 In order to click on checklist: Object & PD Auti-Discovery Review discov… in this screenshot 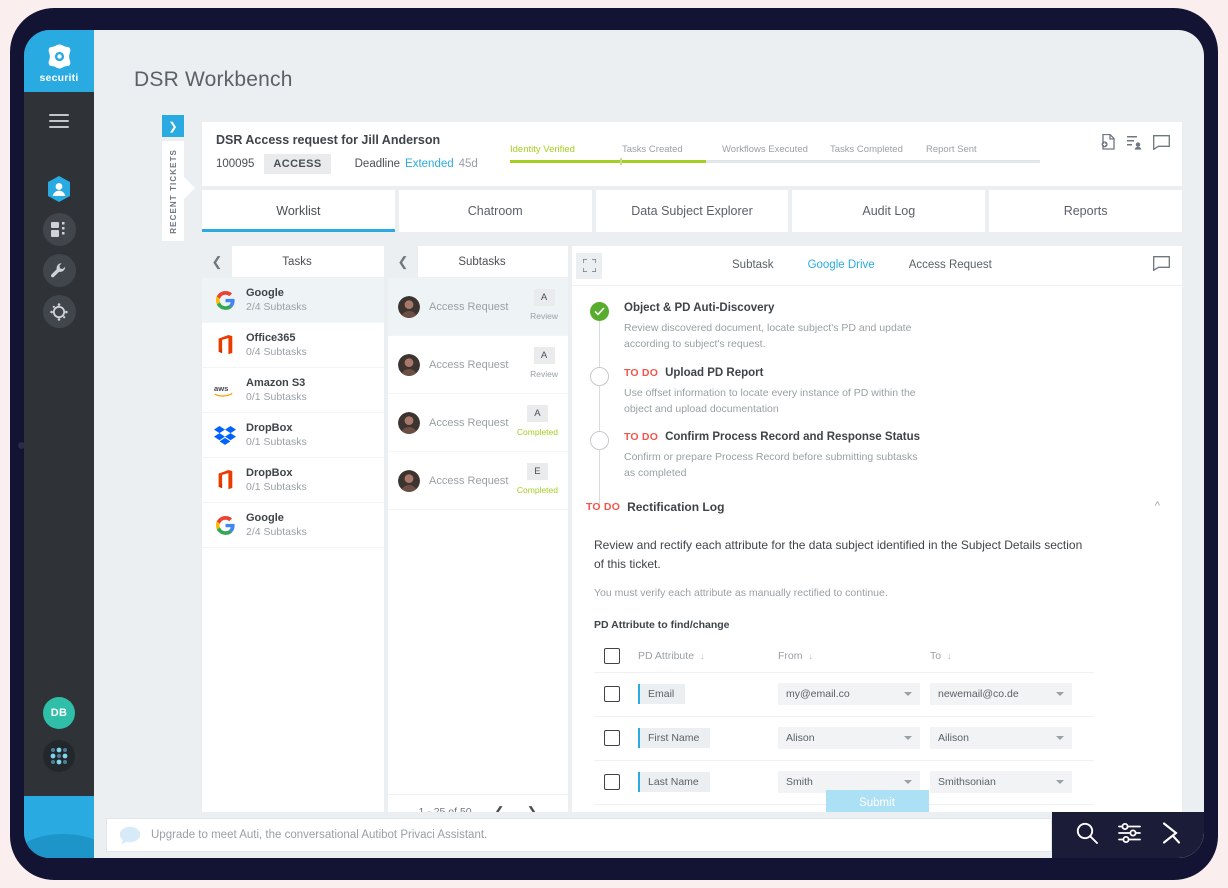, I will do `click(877, 395)`.